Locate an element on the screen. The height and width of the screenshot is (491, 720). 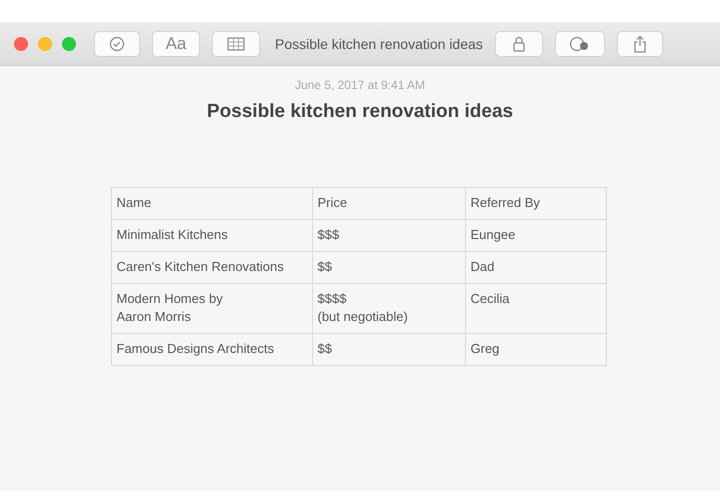
table-button is located at coordinates (236, 43).